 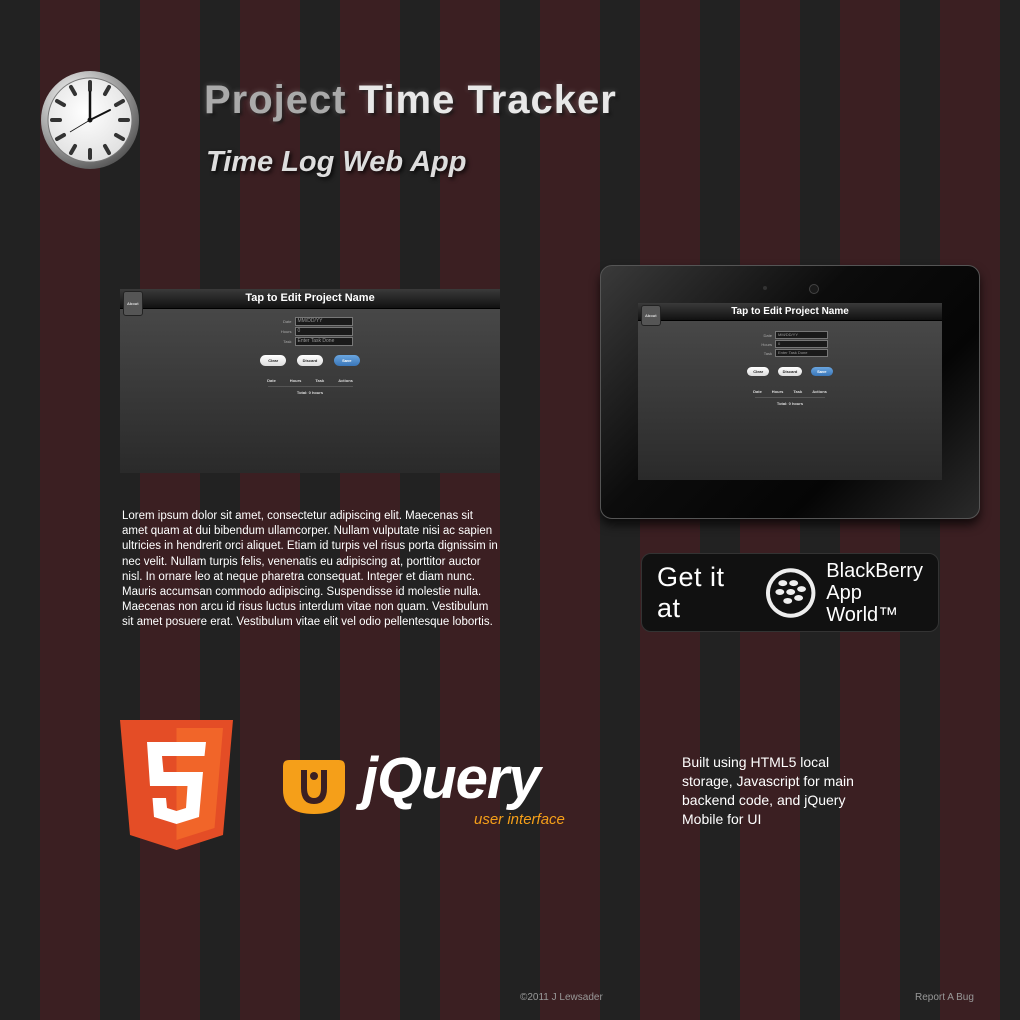 What do you see at coordinates (561, 997) in the screenshot?
I see `copyright-text: ©2011 J Lewsader` at bounding box center [561, 997].